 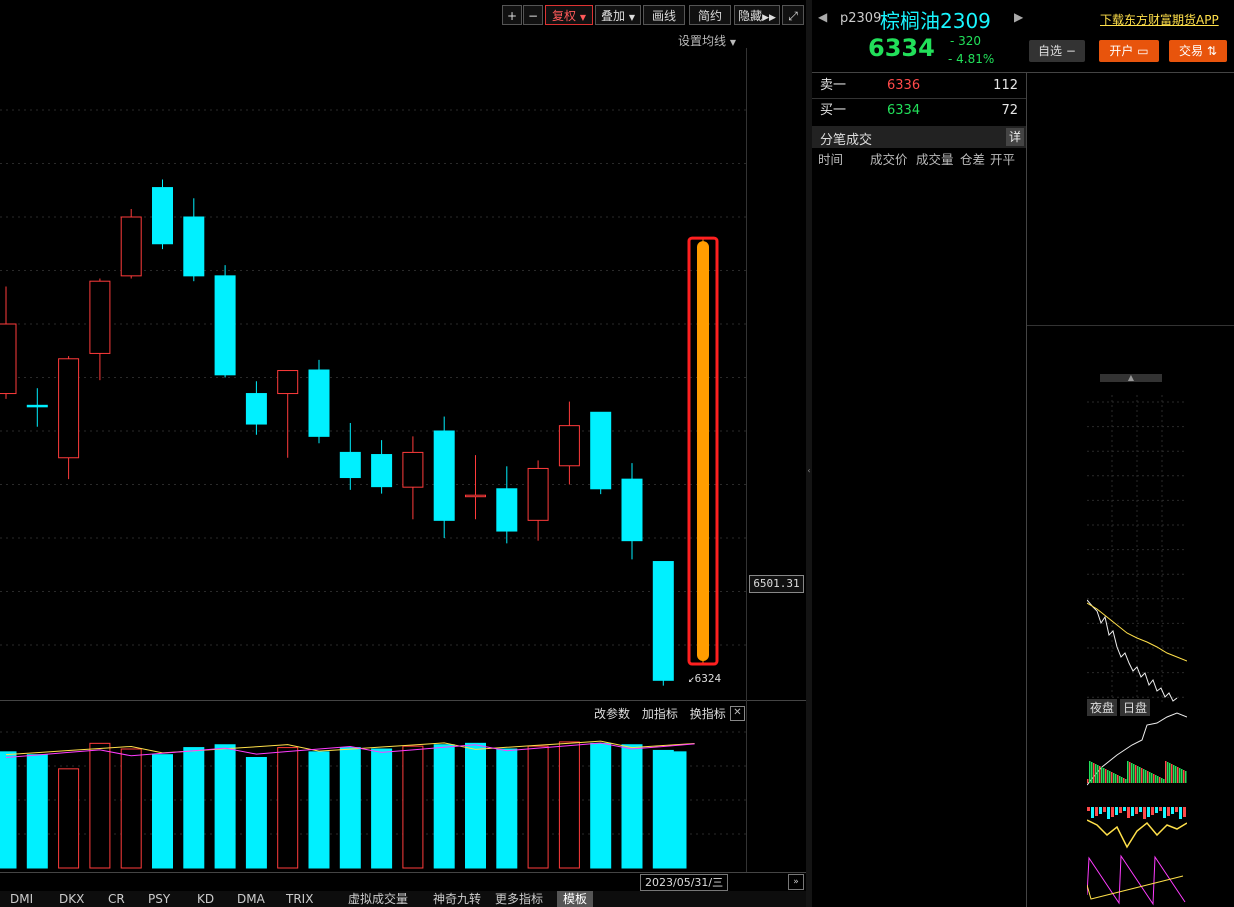 I want to click on expand-up-icon: ▲, so click(x=1131, y=378).